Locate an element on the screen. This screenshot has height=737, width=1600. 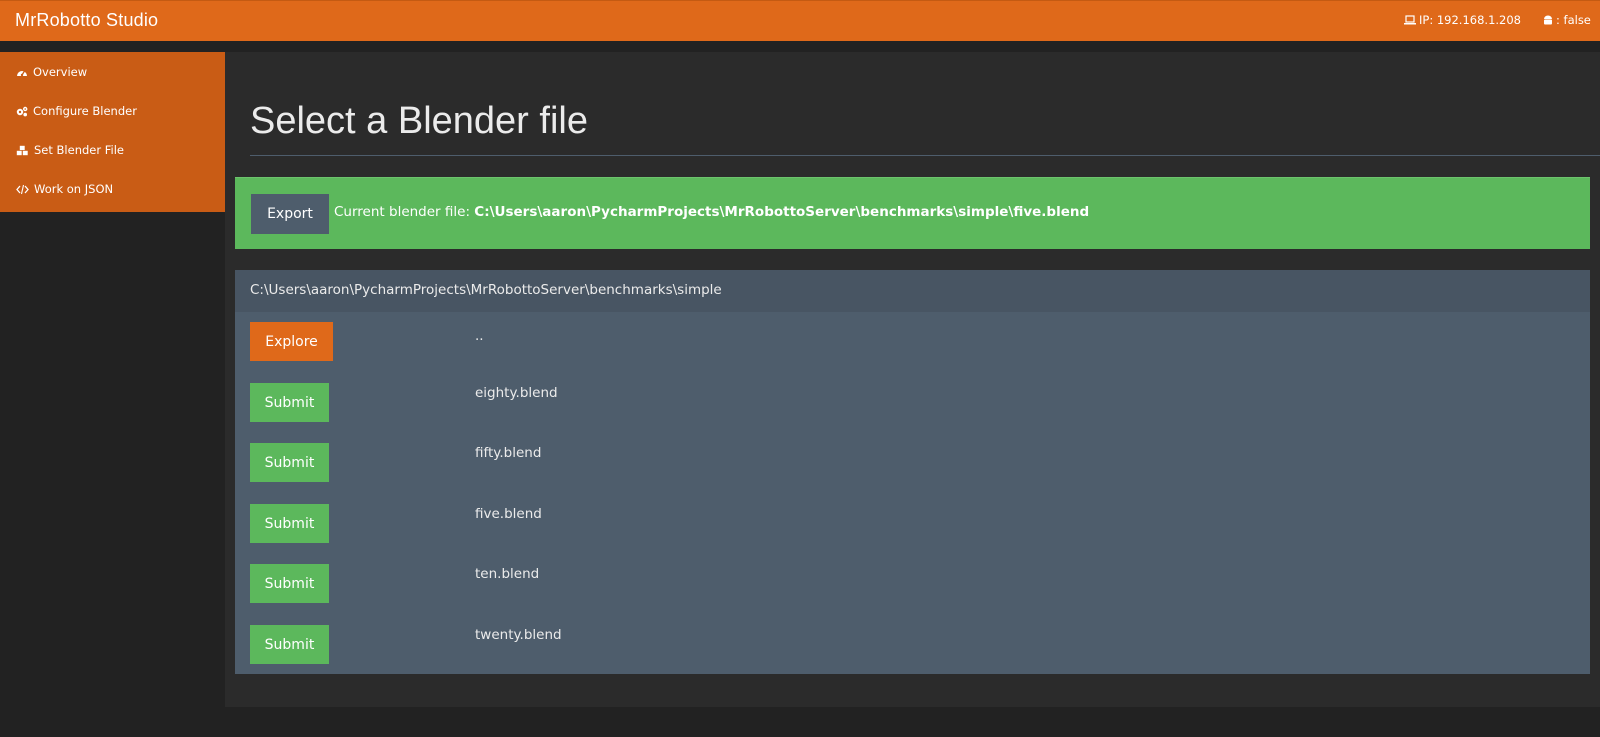
file-name: twenty.blend is located at coordinates (518, 635).